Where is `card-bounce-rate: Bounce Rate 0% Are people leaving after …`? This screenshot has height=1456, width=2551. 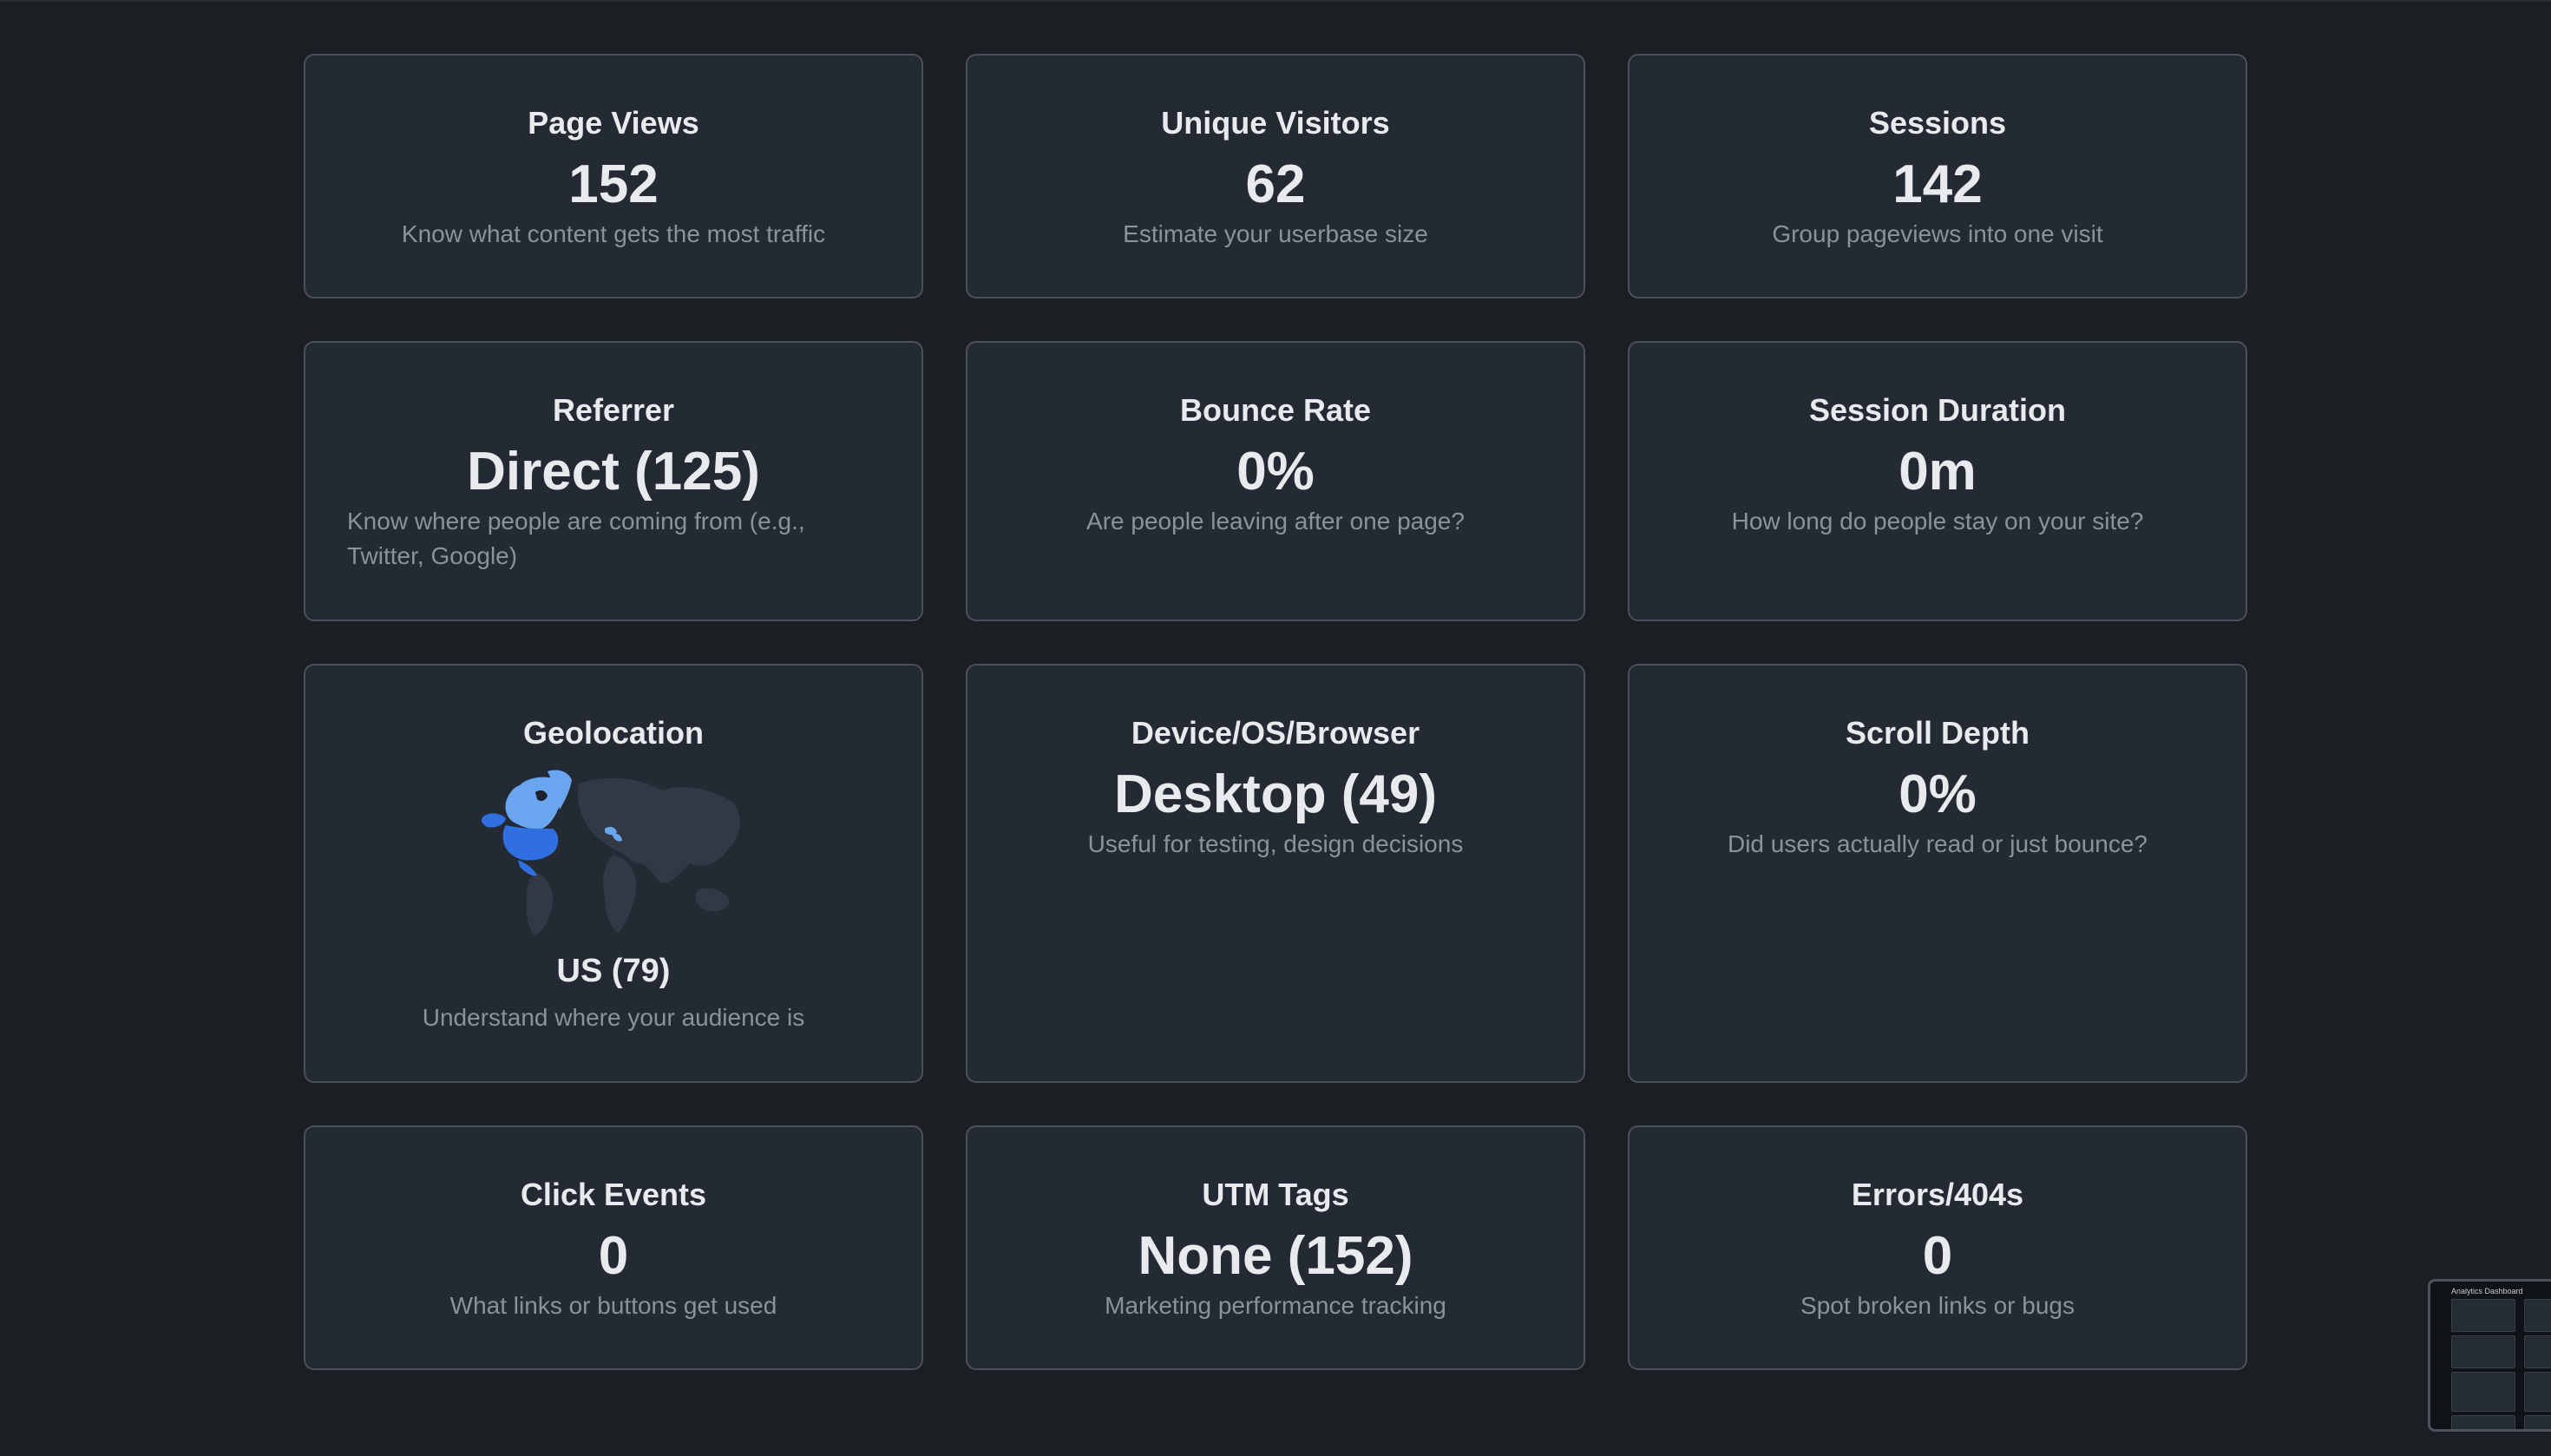 card-bounce-rate: Bounce Rate 0% Are people leaving after … is located at coordinates (1275, 481).